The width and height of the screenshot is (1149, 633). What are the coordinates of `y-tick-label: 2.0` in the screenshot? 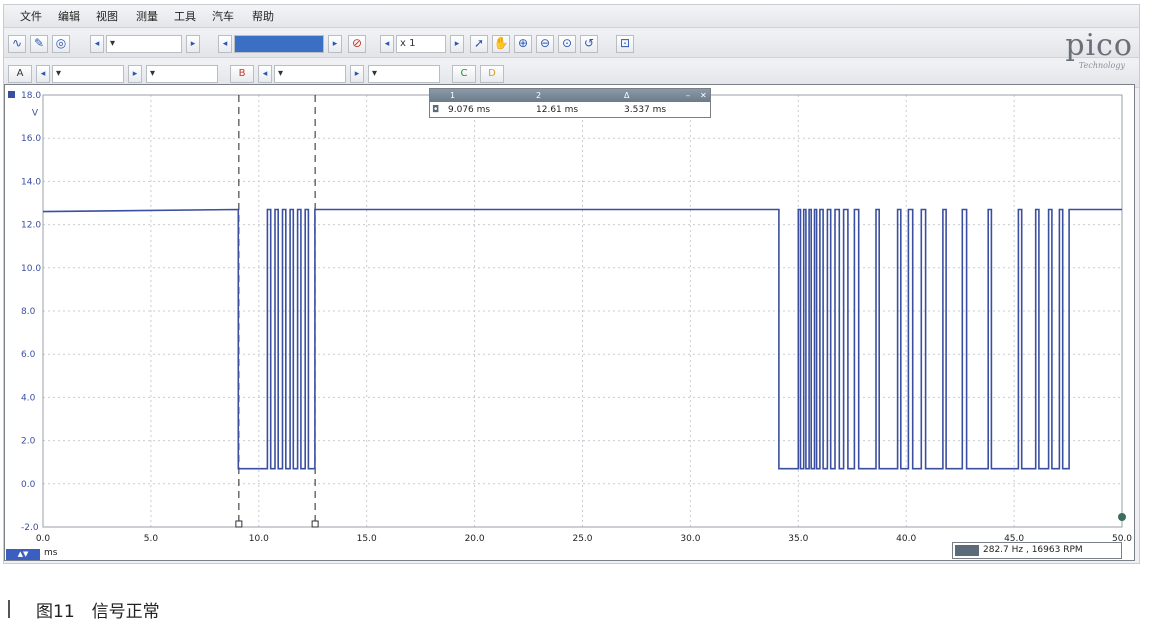 It's located at (28, 442).